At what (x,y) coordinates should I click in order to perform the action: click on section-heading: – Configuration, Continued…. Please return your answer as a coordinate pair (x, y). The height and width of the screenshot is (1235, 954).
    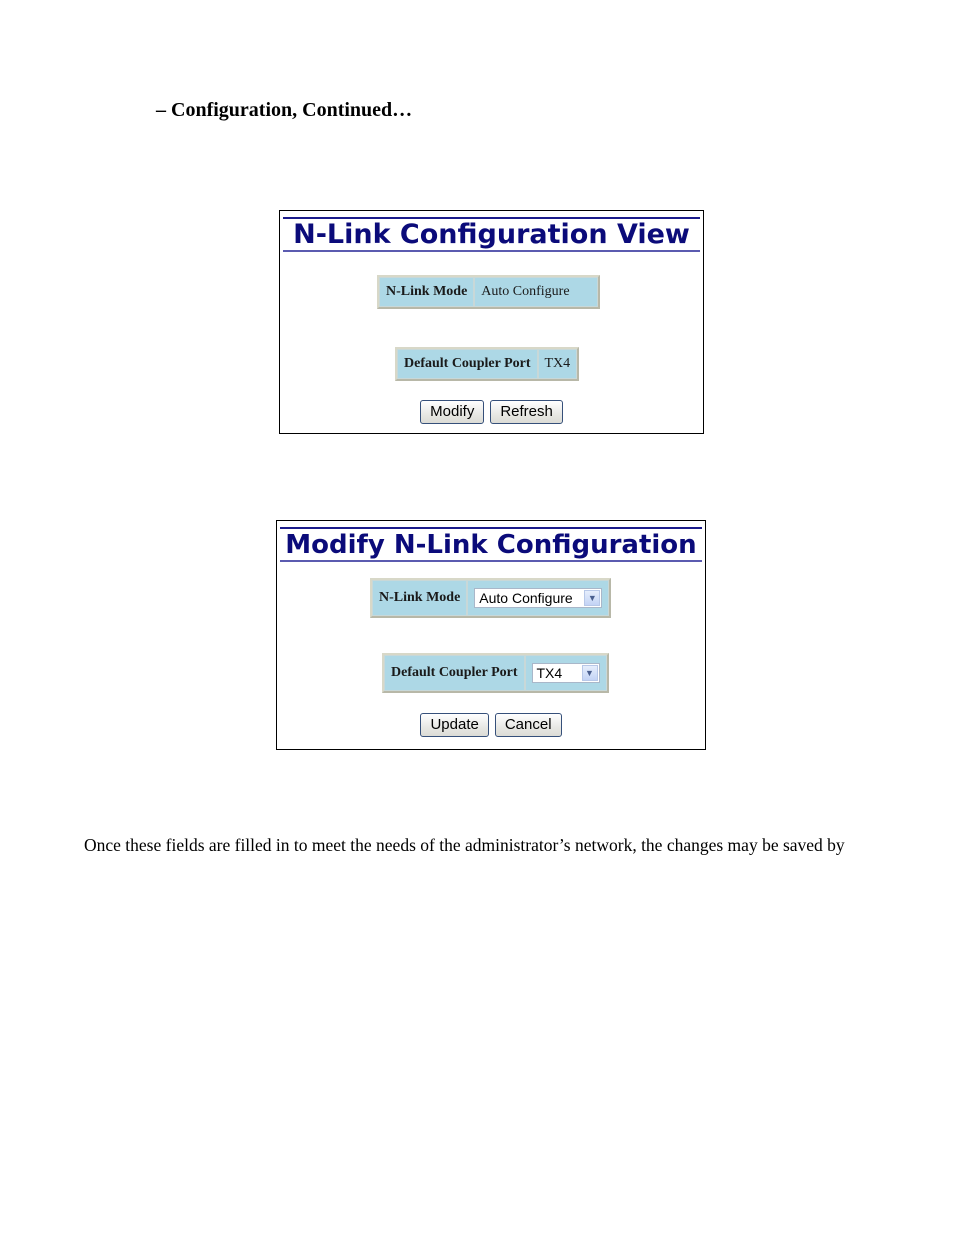
    Looking at the image, I should click on (284, 110).